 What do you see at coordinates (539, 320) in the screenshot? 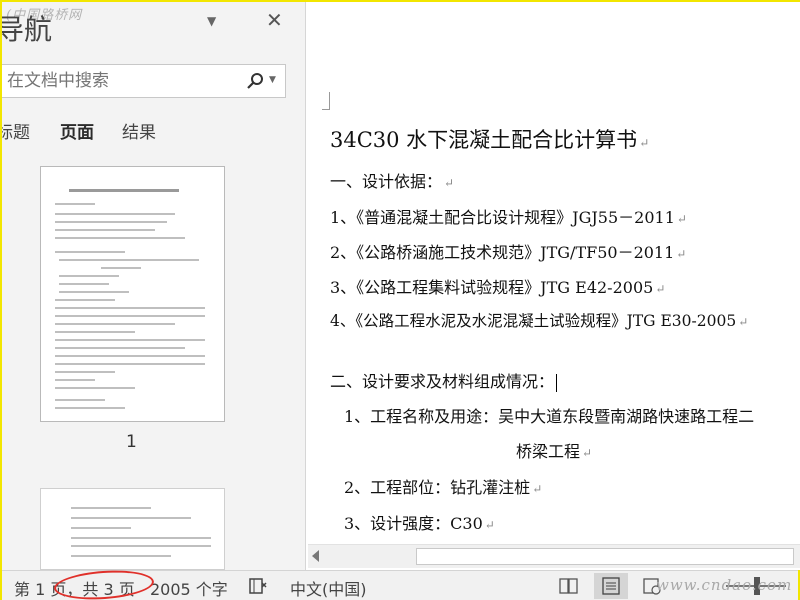
I see `doc-paragraph: 4、《公路工程水泥及水泥混凝土试验规程》JTG E30-2005 ↵` at bounding box center [539, 320].